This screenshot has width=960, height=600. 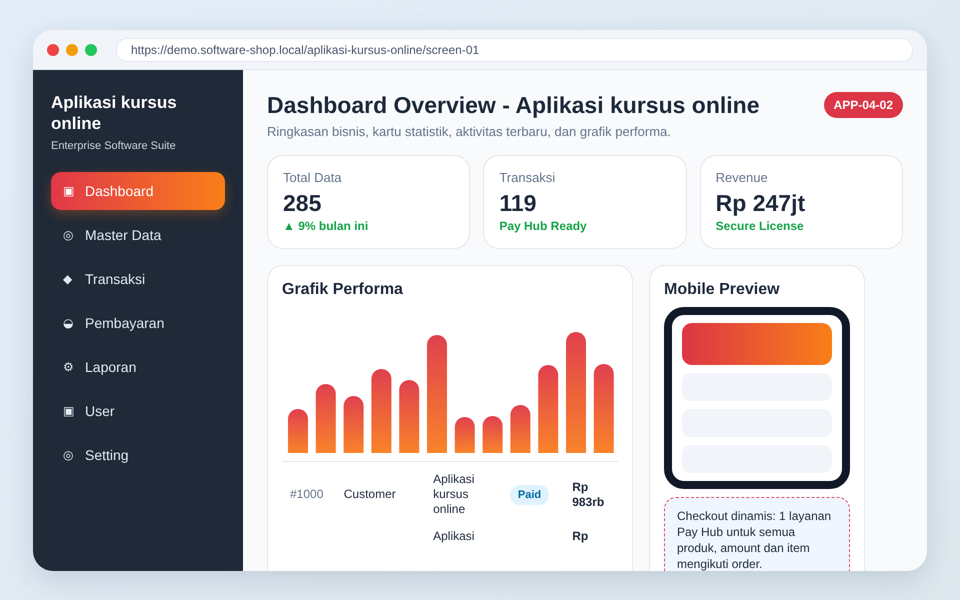 I want to click on product-name: Aplikasi, so click(x=453, y=536).